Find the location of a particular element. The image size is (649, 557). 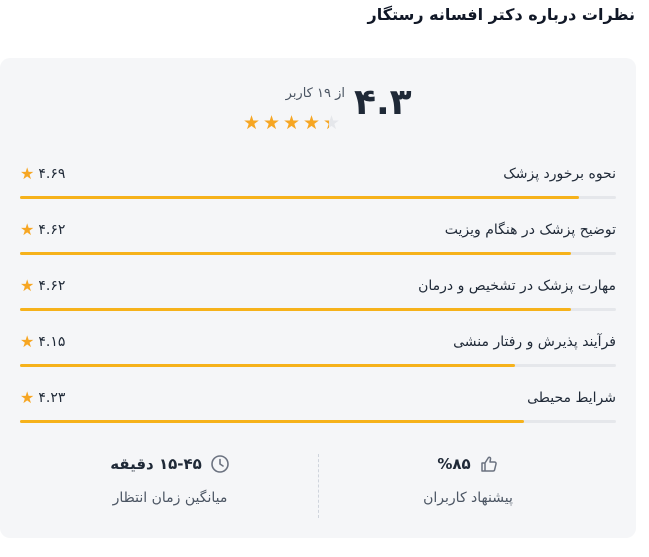

overall-score: ۴.۳ is located at coordinates (383, 102).